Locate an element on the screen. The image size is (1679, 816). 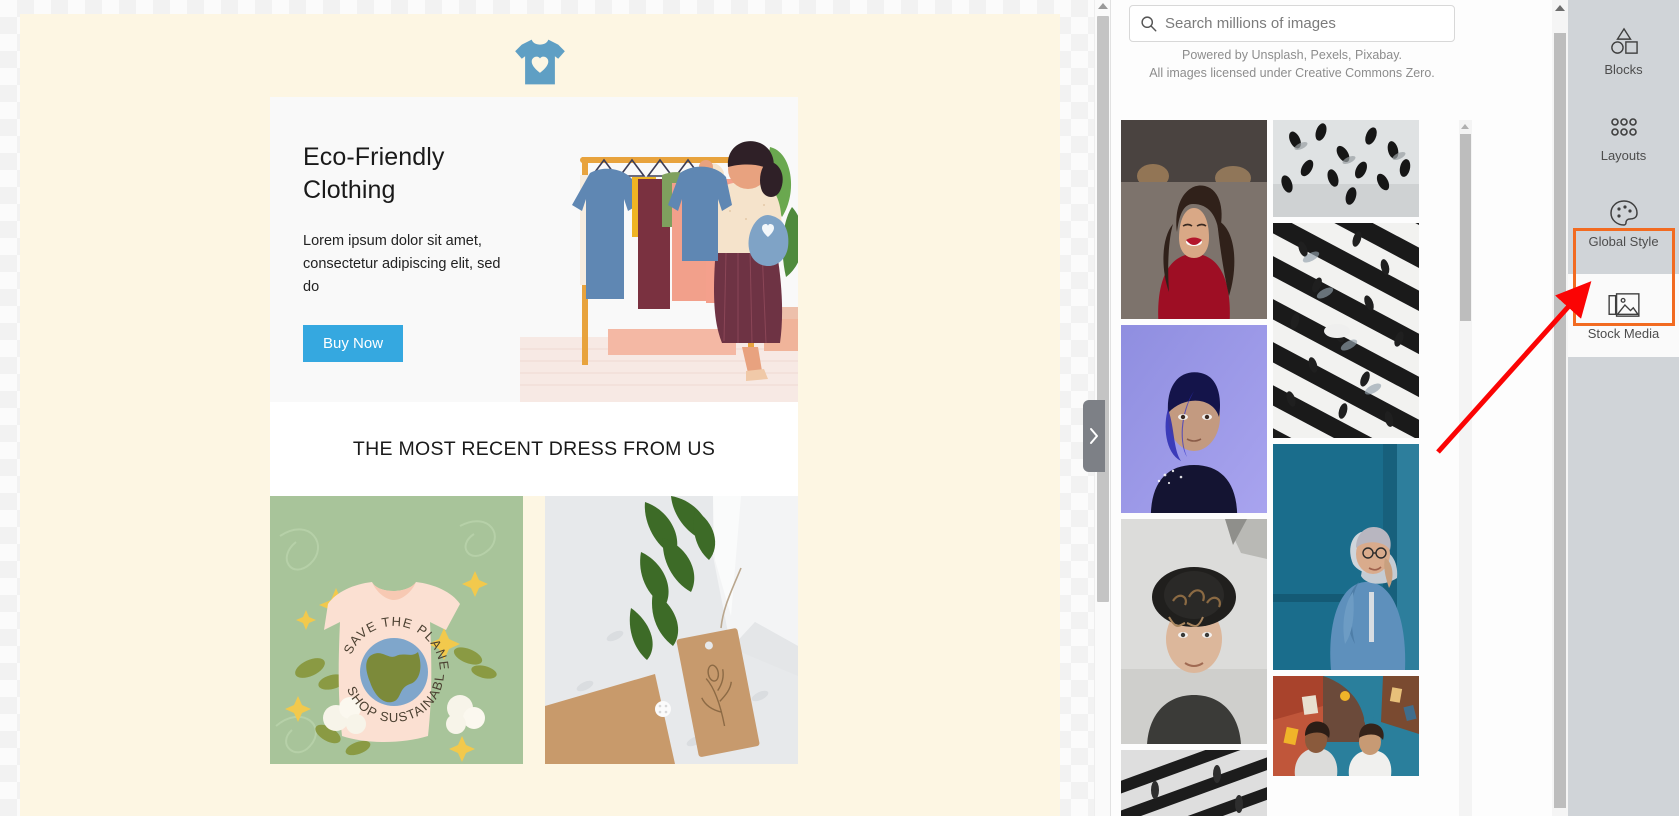
street-bw-icon is located at coordinates (1194, 782).